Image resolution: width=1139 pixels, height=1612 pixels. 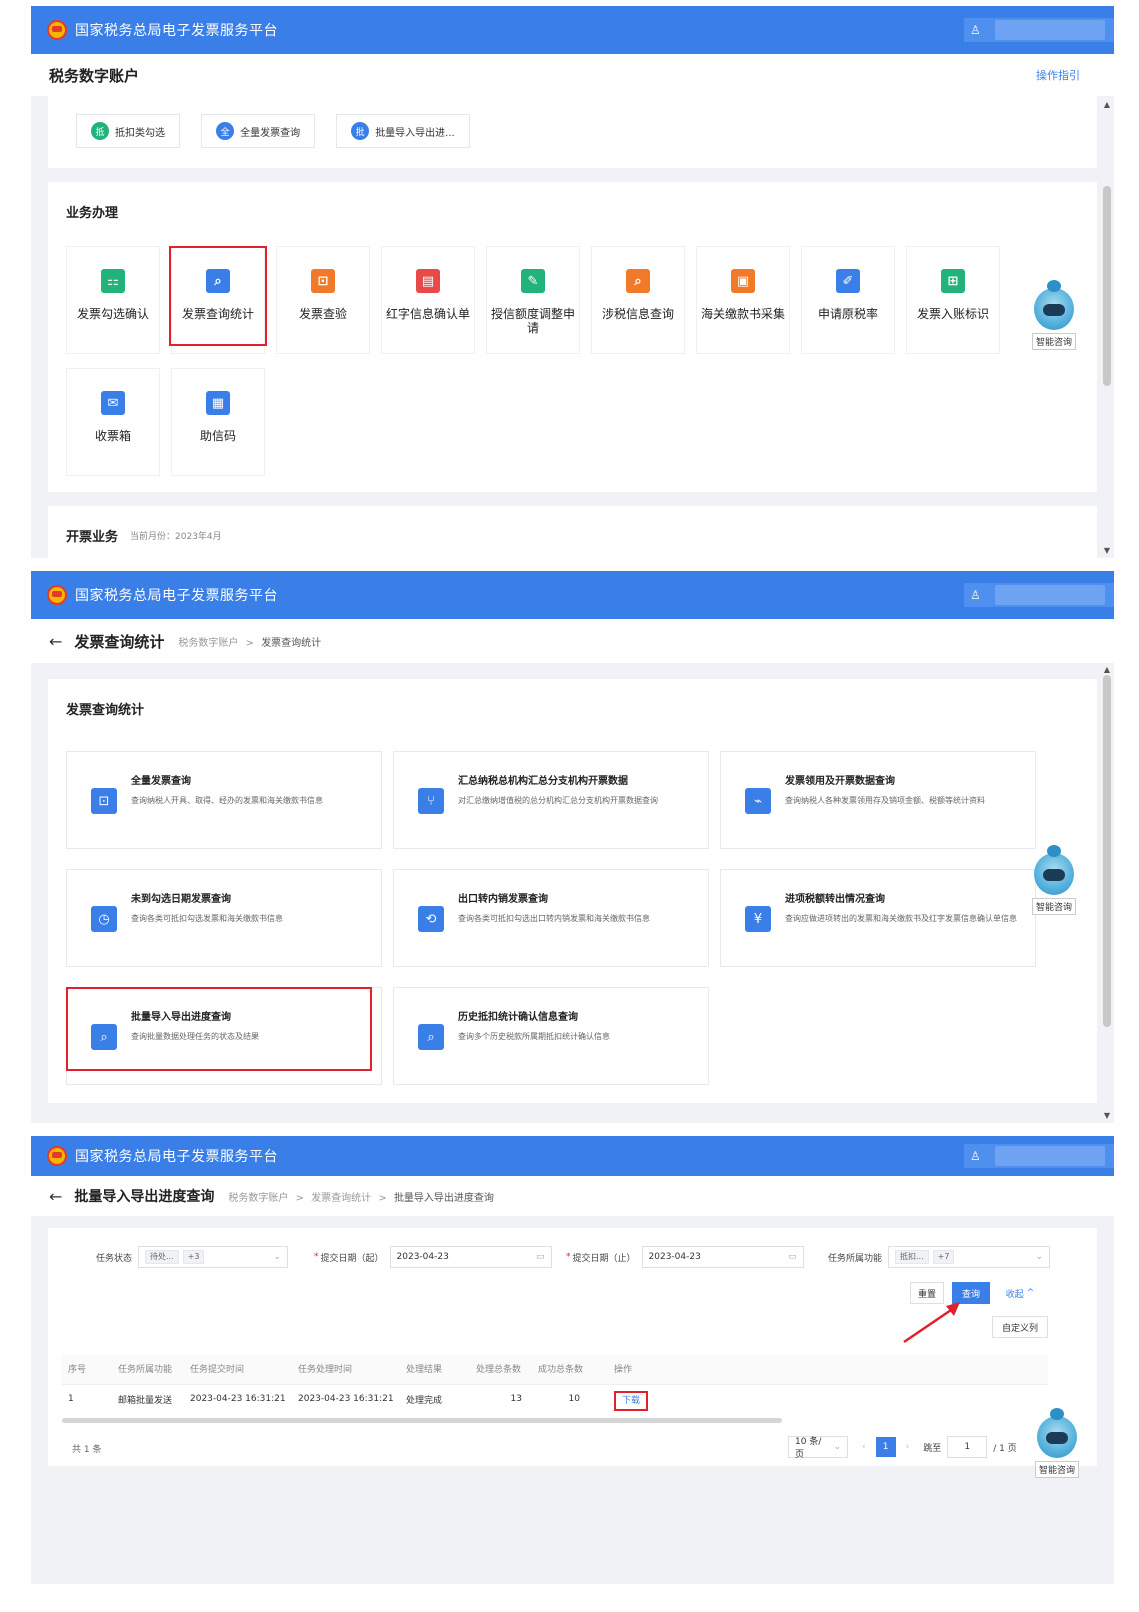 What do you see at coordinates (224, 918) in the screenshot?
I see `query-card: ◷ 未到勾选日期发票查询 查询各类可抵扣勾选发票和海关缴款书信息` at bounding box center [224, 918].